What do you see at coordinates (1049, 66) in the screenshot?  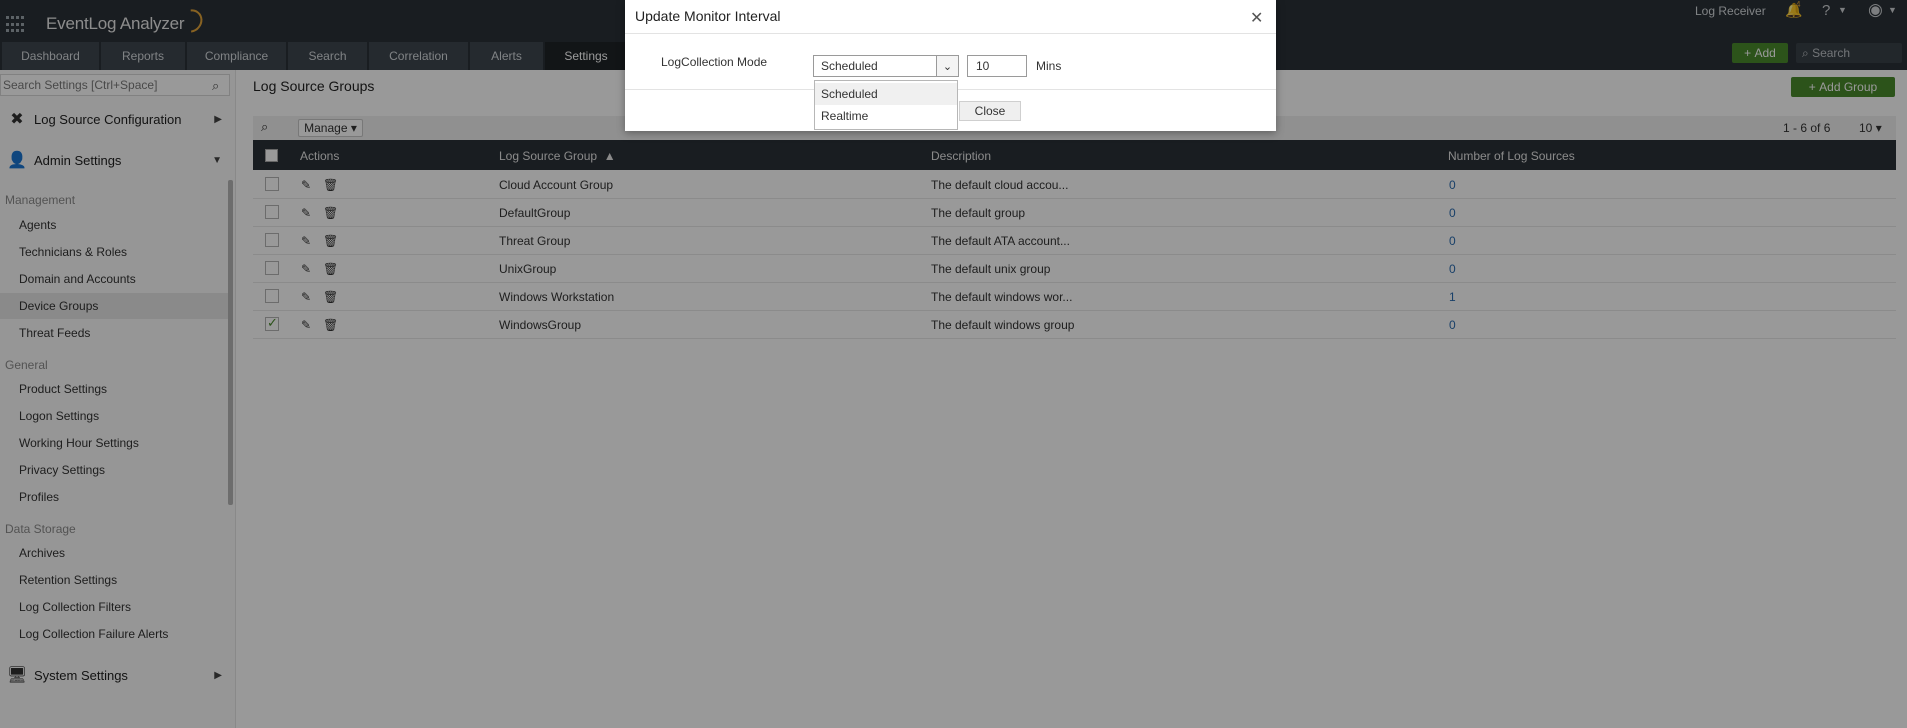 I see `interval-unit-label: Mins` at bounding box center [1049, 66].